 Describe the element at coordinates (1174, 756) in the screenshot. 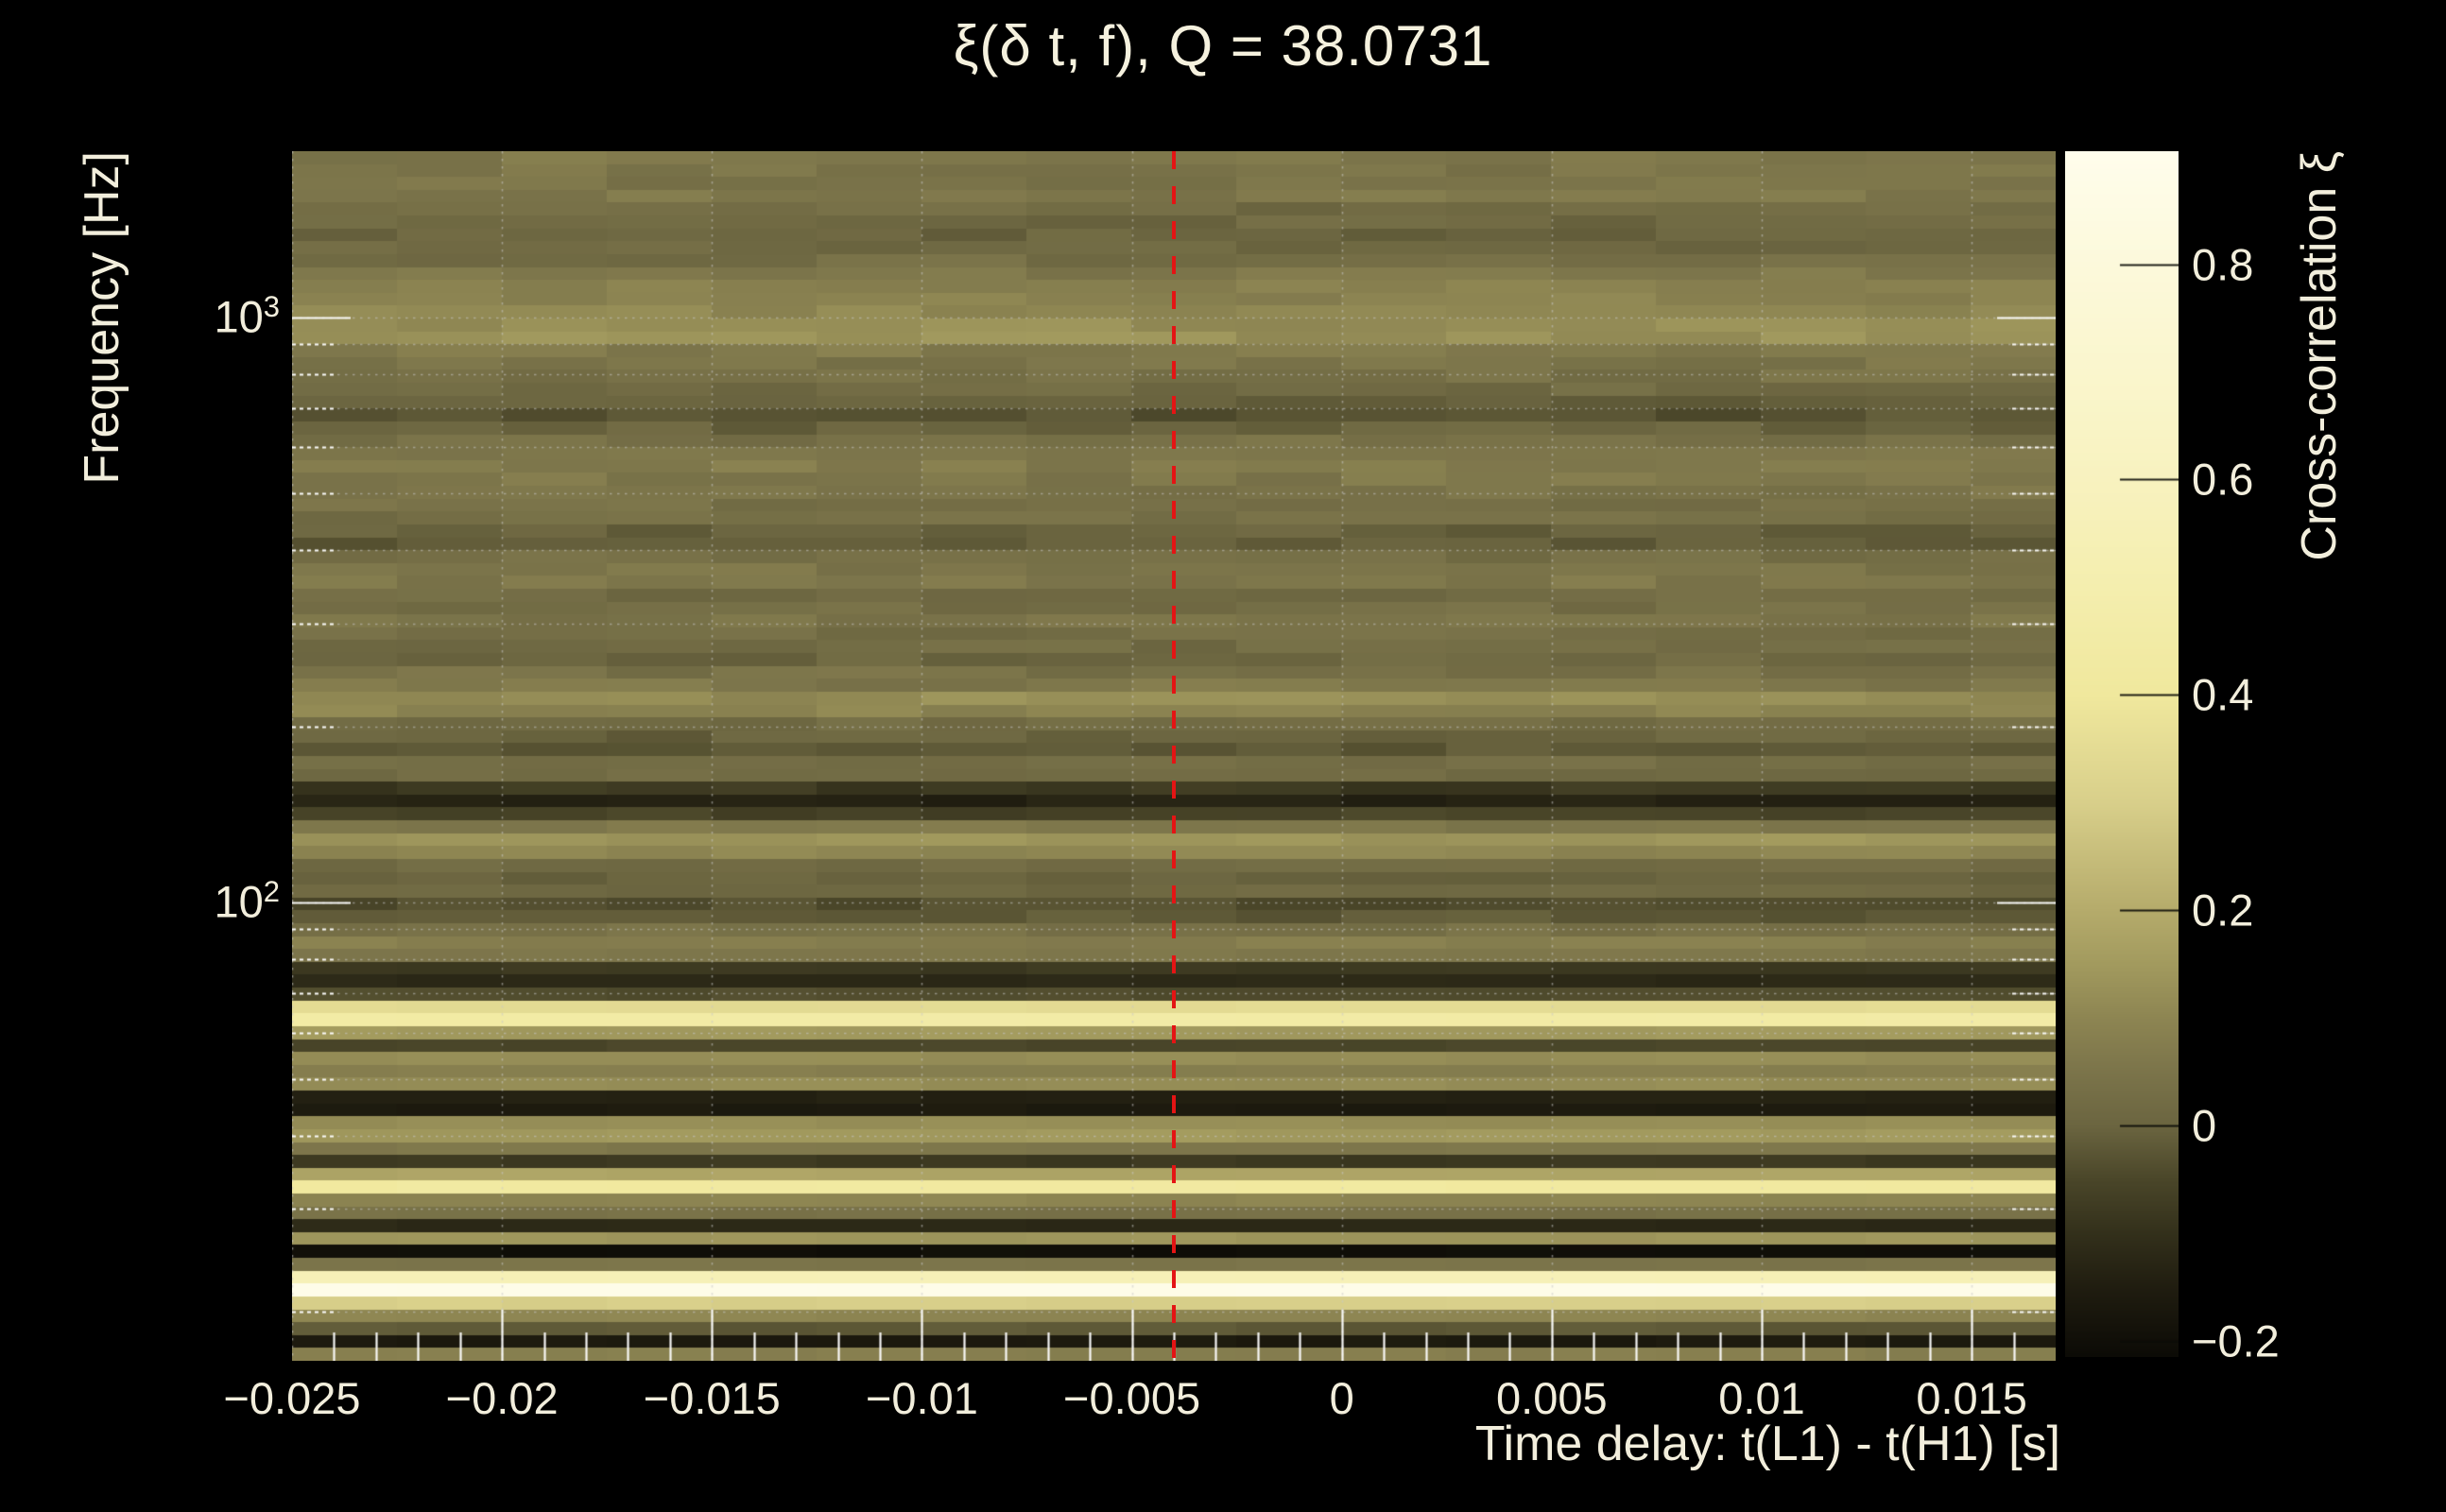

I see `time-delay-marker-line` at that location.